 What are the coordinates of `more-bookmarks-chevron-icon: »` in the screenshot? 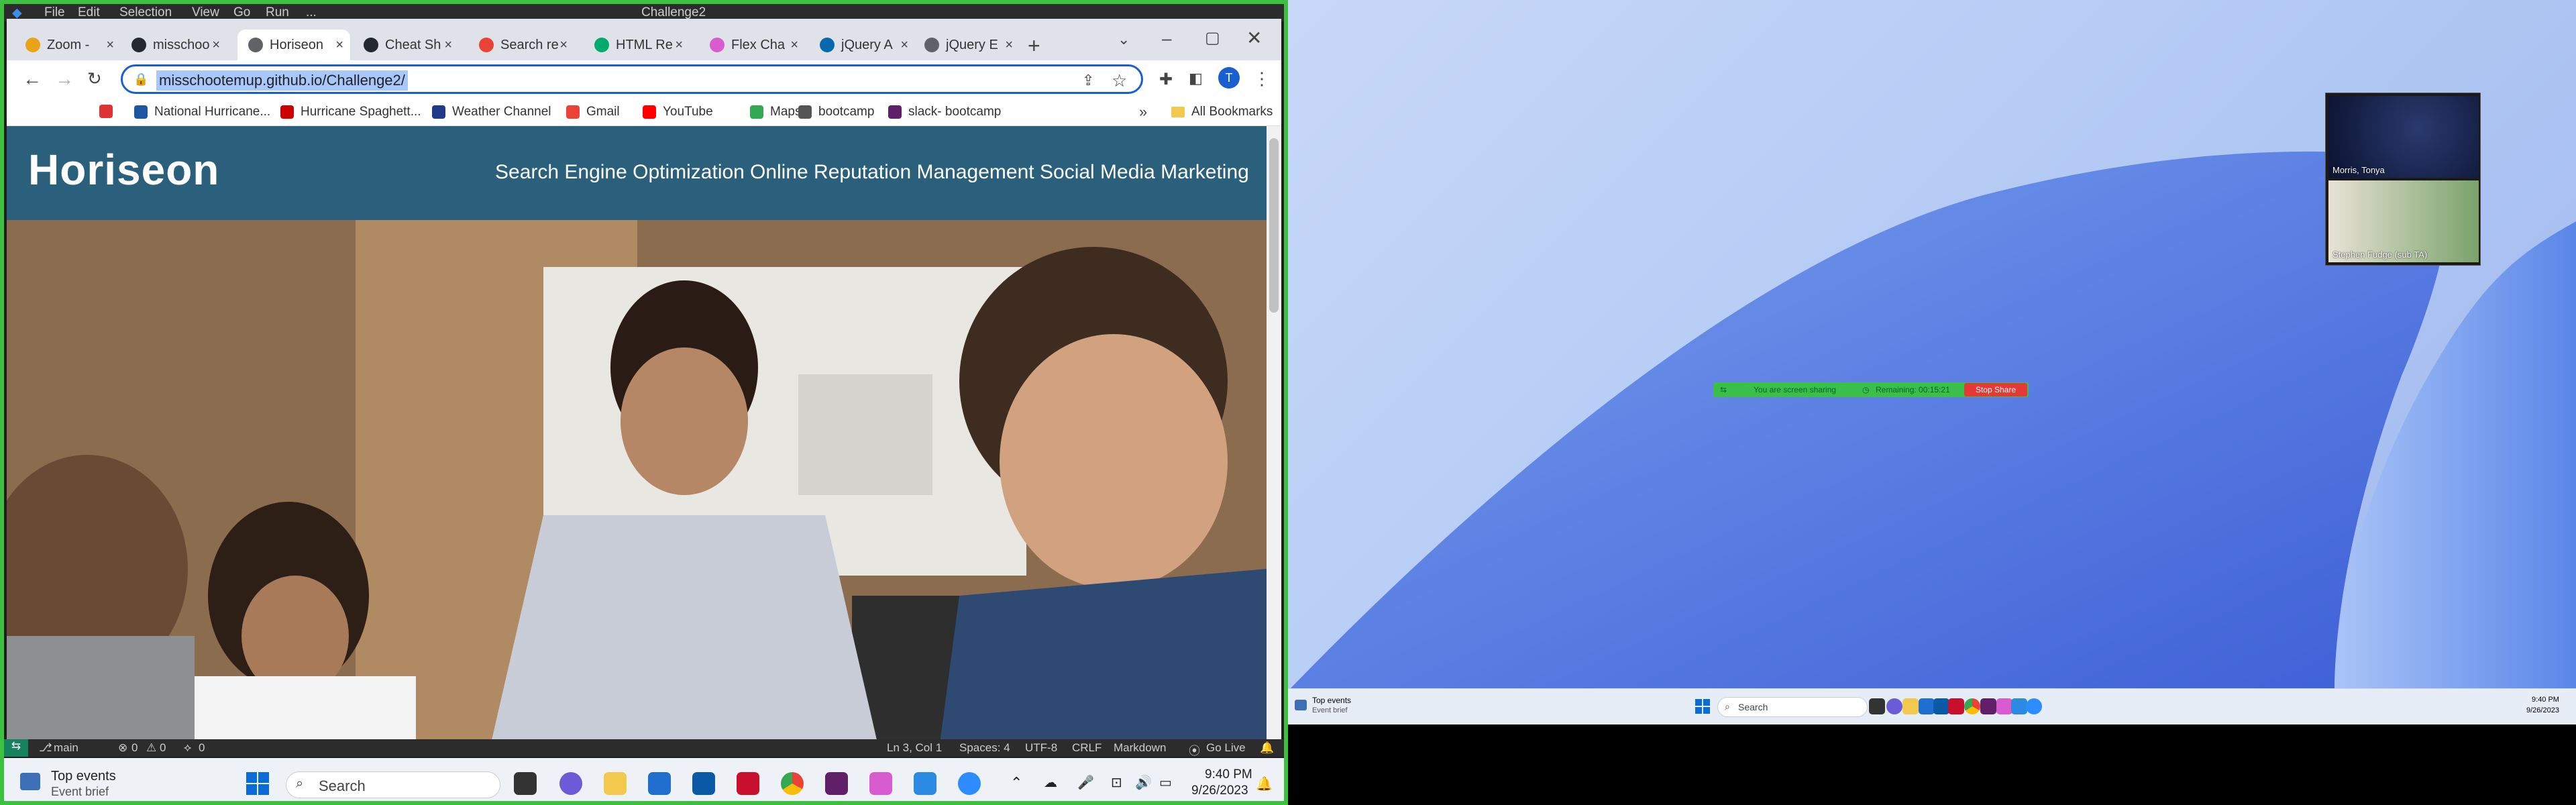 It's located at (1143, 112).